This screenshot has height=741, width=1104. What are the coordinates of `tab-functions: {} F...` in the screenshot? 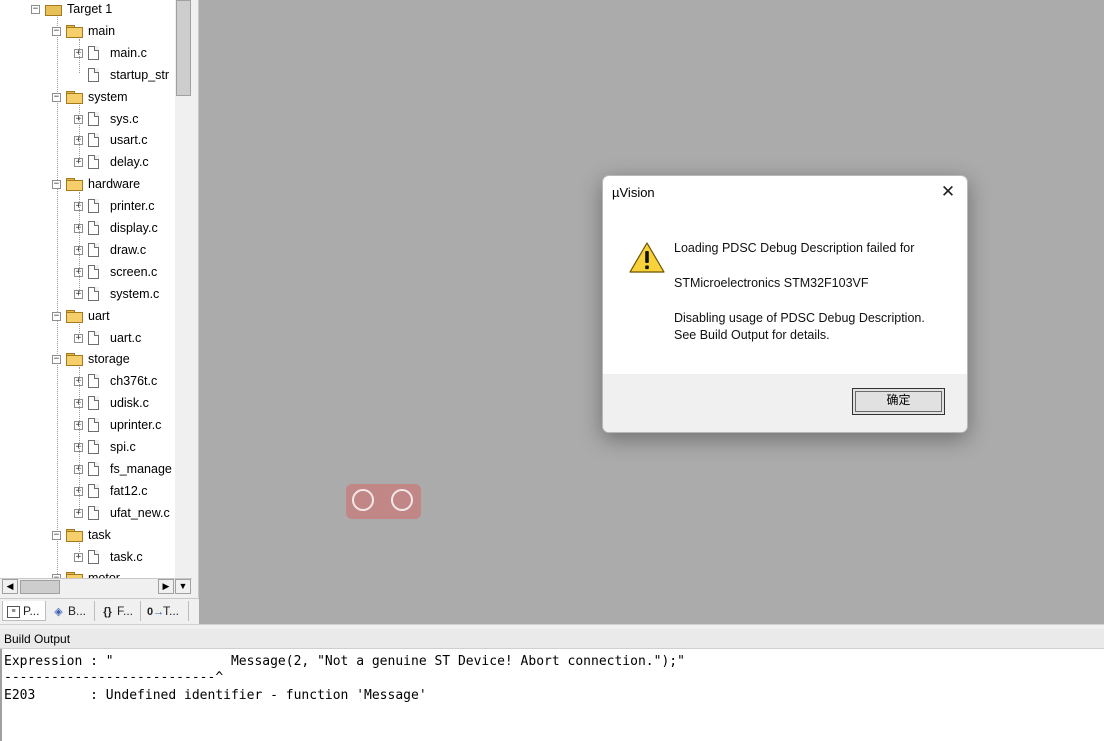 It's located at (119, 611).